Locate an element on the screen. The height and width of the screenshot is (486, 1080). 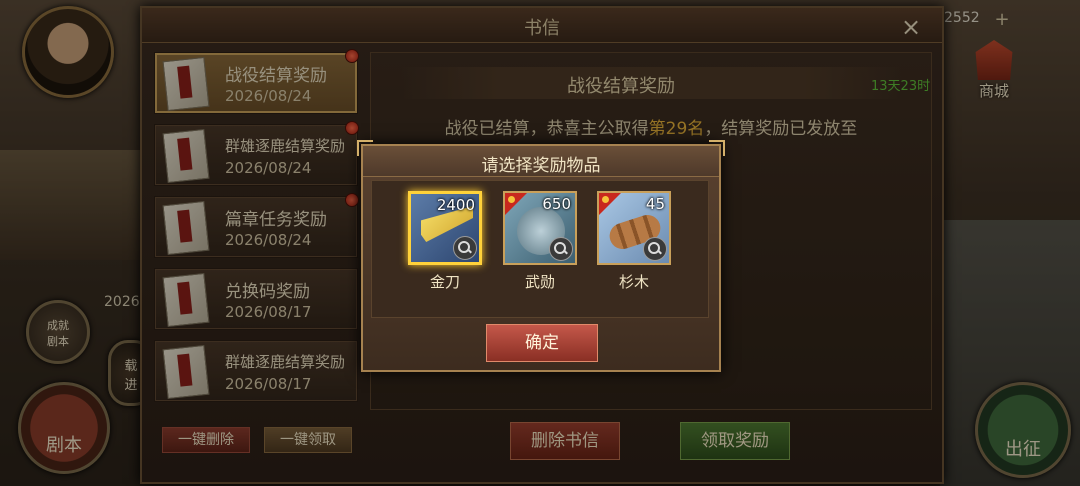
reward-name: 杉木 is located at coordinates (633, 282).